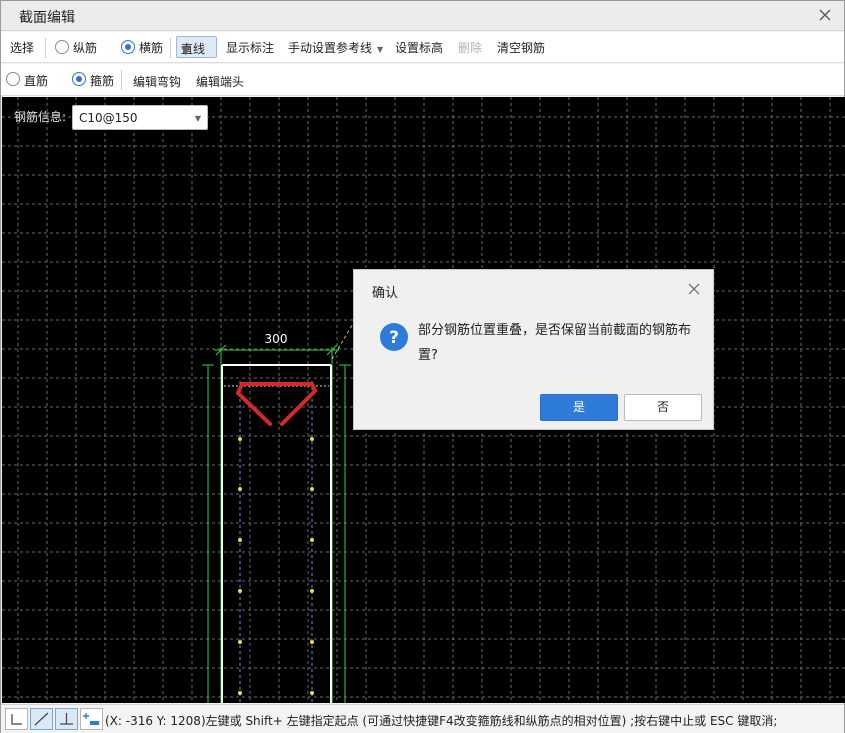 This screenshot has height=733, width=845. I want to click on delete-button: 删除, so click(470, 47).